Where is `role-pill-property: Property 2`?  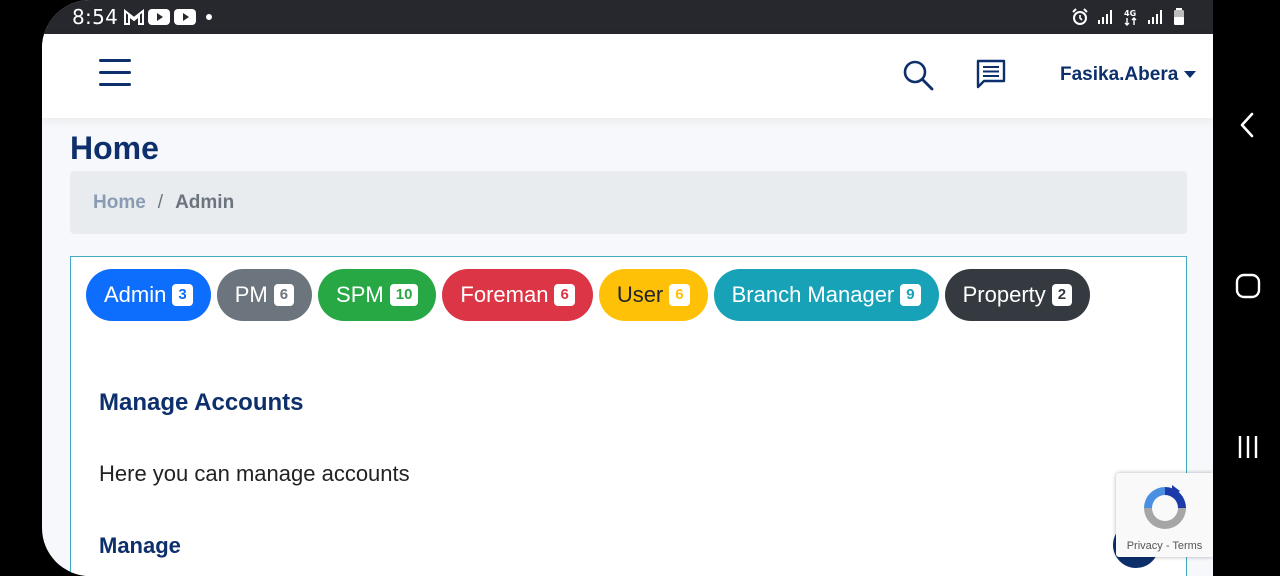 role-pill-property: Property 2 is located at coordinates (1017, 295).